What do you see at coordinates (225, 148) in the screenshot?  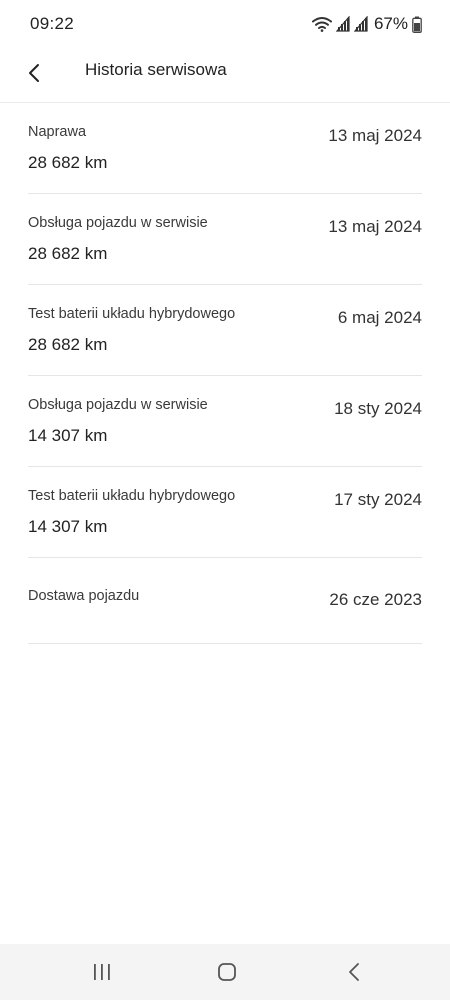 I see `service-record: Naprawa 13 maj 2024 28 682 km` at bounding box center [225, 148].